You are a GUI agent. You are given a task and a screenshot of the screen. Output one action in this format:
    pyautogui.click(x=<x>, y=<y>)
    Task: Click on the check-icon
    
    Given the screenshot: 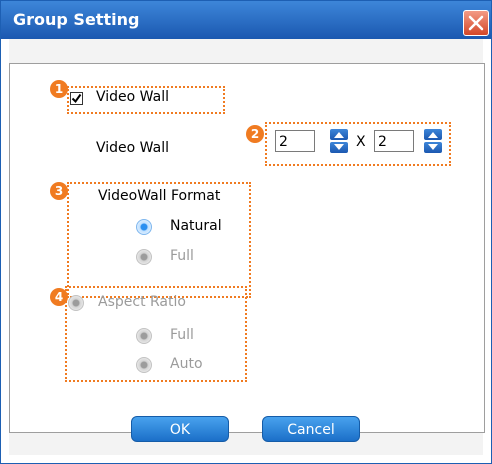 What is the action you would take?
    pyautogui.click(x=76, y=98)
    